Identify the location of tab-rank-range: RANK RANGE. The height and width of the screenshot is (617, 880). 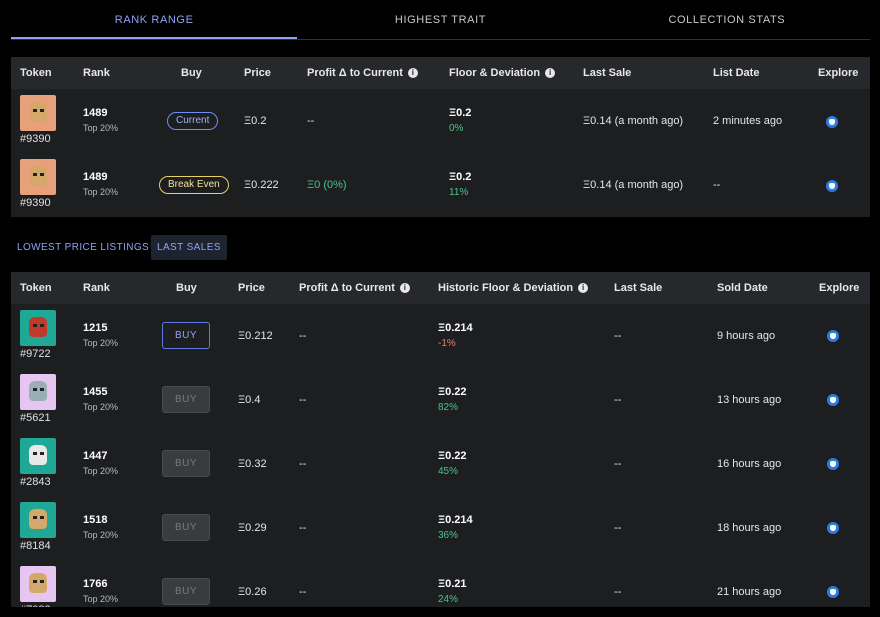
(154, 19).